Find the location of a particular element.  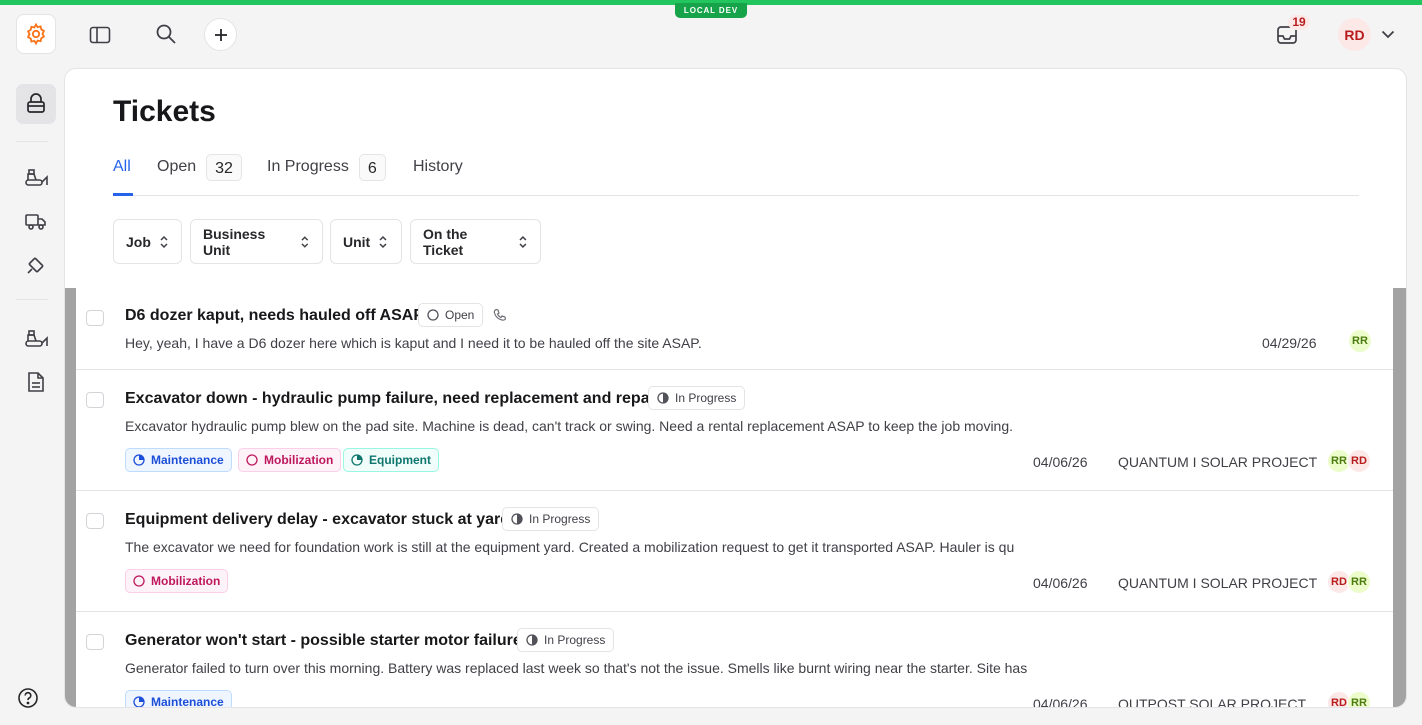

filter-label: Business Unit is located at coordinates (234, 241).